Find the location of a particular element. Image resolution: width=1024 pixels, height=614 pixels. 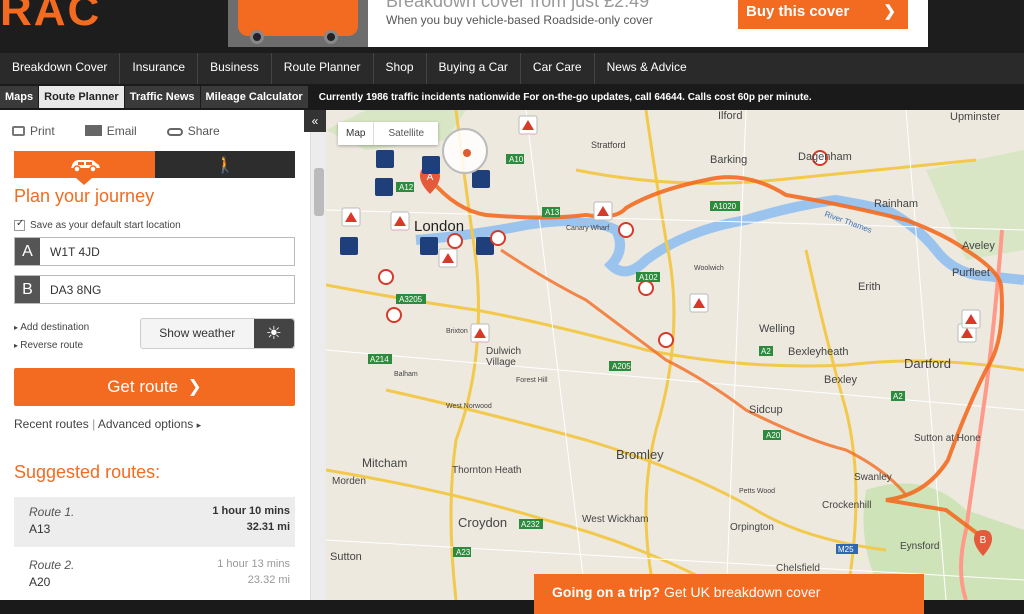

svg-text: Eynsford is located at coordinates (919, 546).